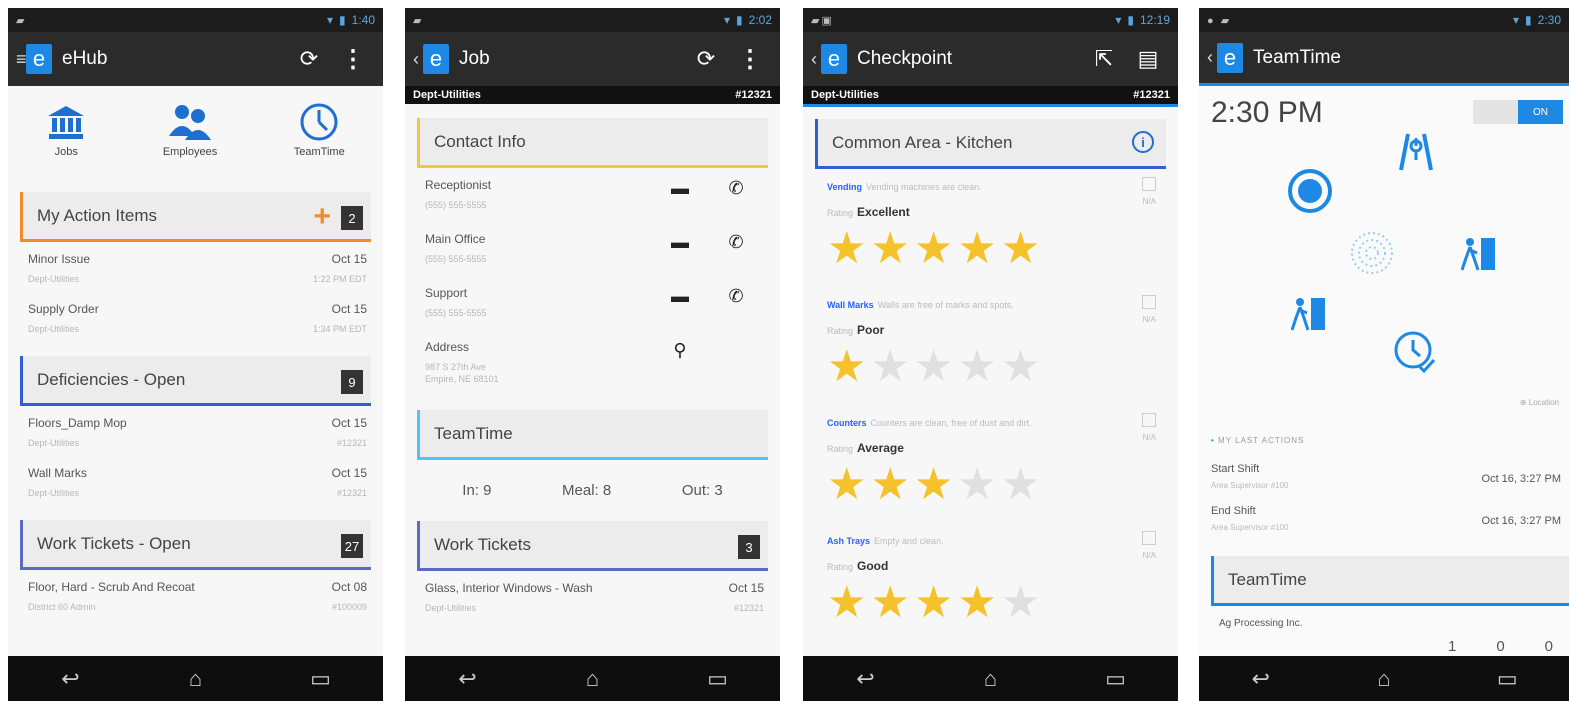 This screenshot has width=1569, height=701. What do you see at coordinates (592, 363) in the screenshot?
I see `address-item: Address 987 S 27th Ave Empire, NE 68101 ⚲` at bounding box center [592, 363].